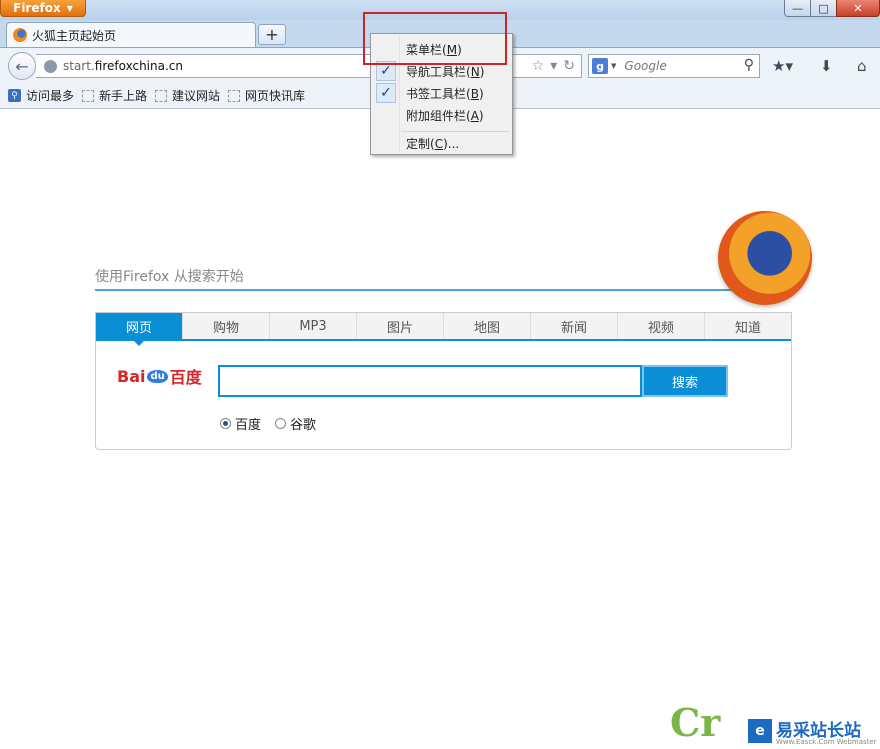 The width and height of the screenshot is (880, 749). Describe the element at coordinates (69, 8) in the screenshot. I see `chevron-down-icon: ▼` at that location.